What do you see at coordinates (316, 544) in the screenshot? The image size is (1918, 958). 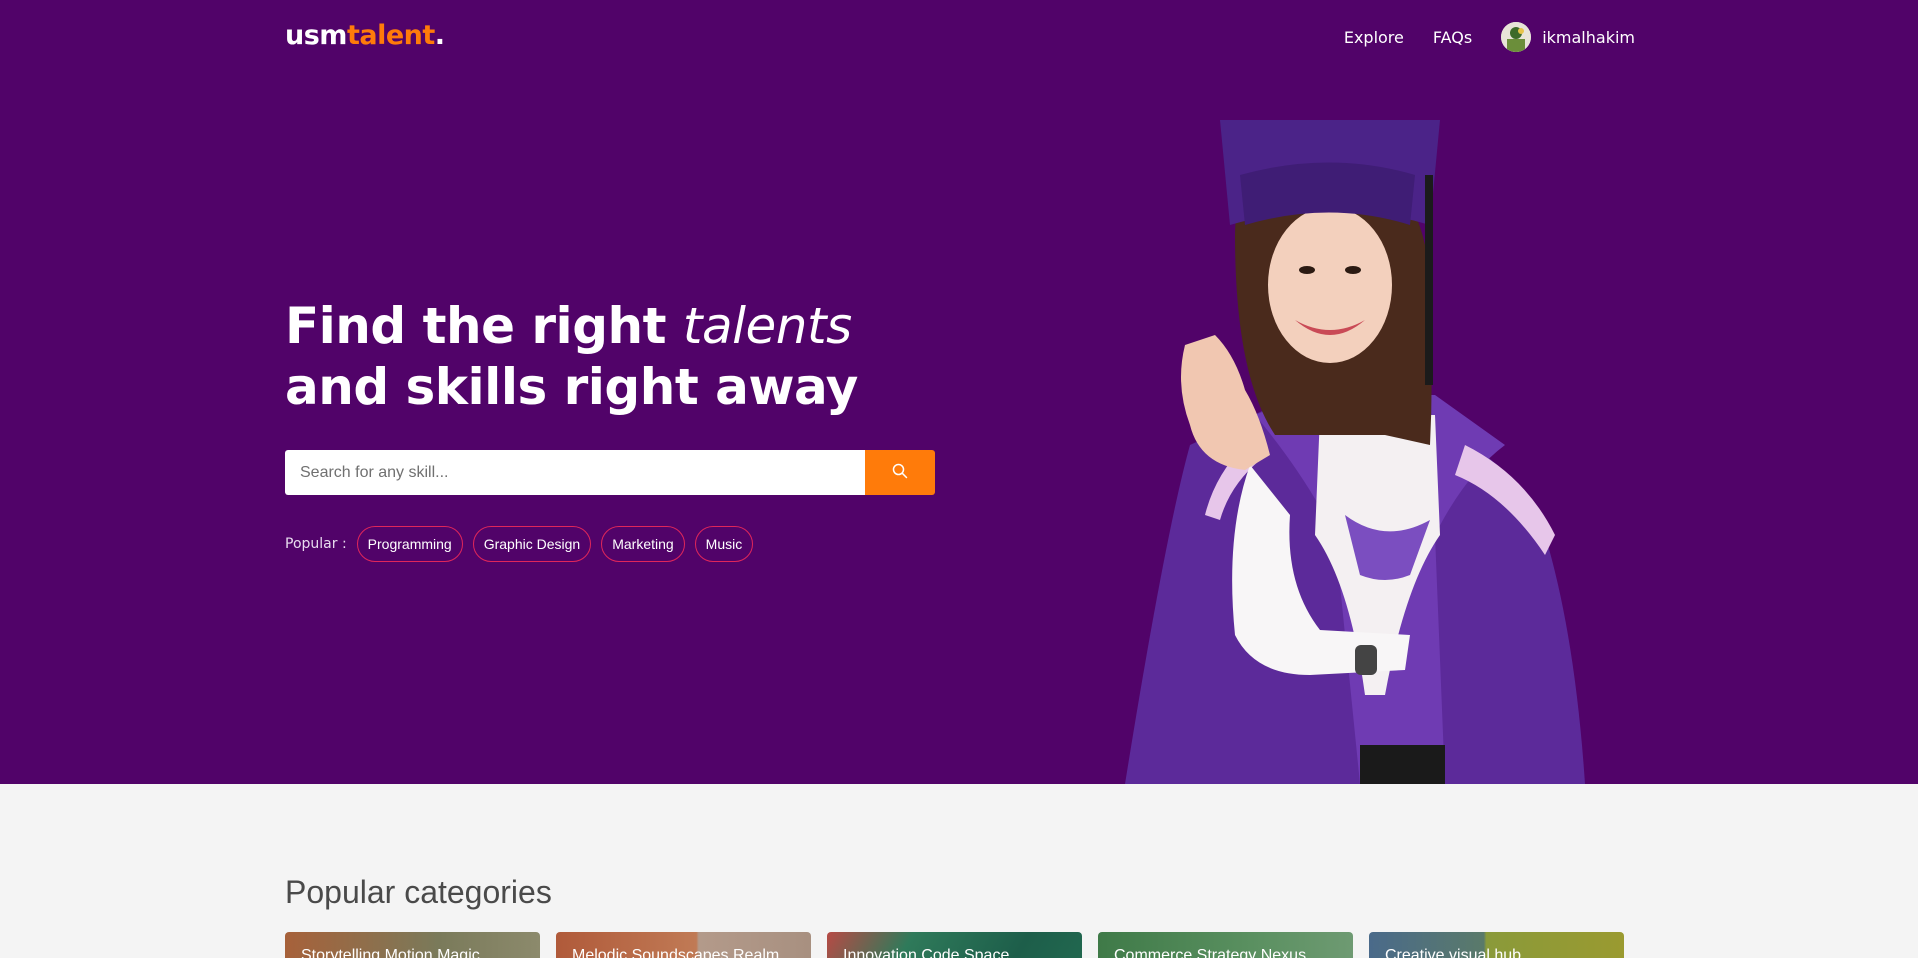 I see `popular-label: Popular :` at bounding box center [316, 544].